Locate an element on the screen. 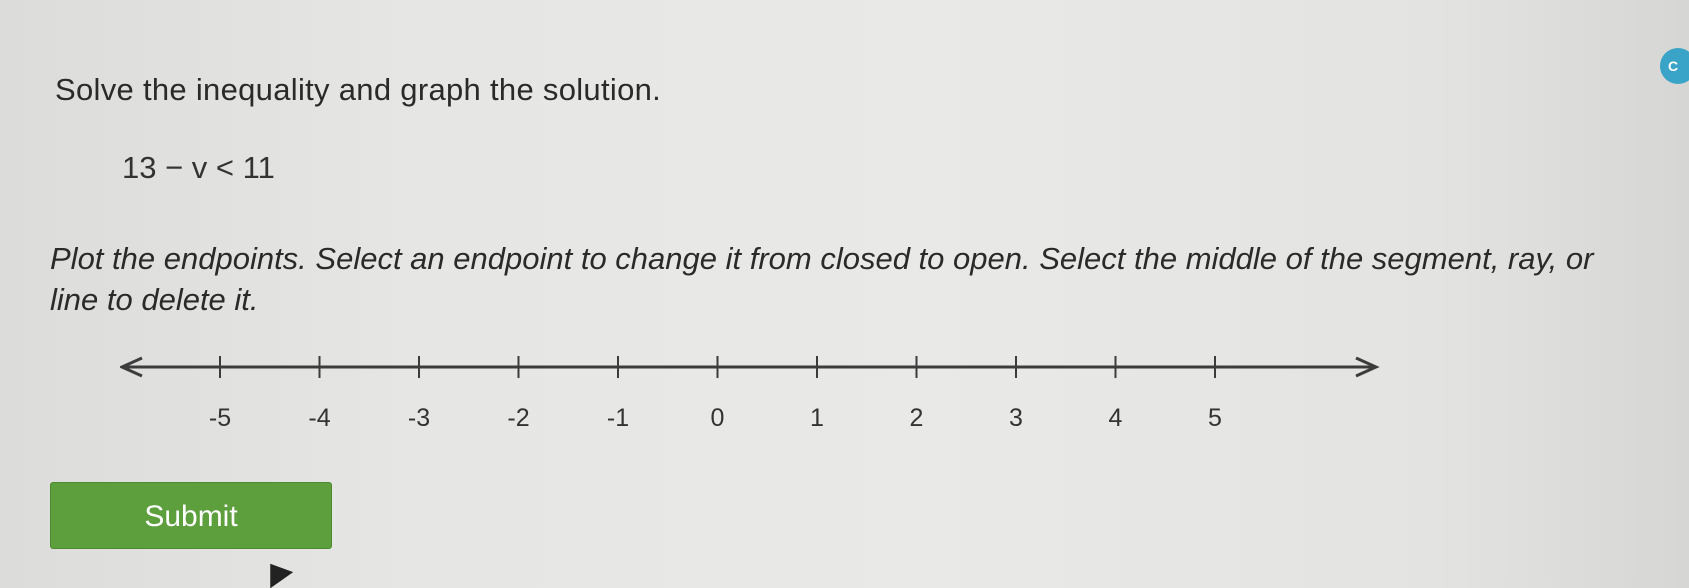 The width and height of the screenshot is (1689, 588). tick-label: -3 is located at coordinates (419, 418).